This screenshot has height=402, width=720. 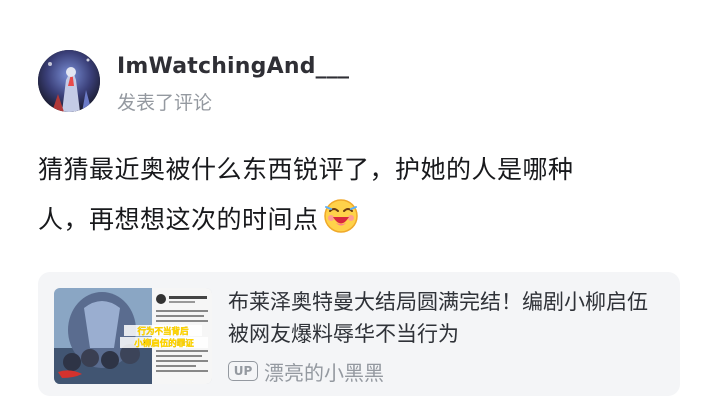 What do you see at coordinates (178, 219) in the screenshot?
I see `comment-text-line-2-text: 人，再想想这次的时间点` at bounding box center [178, 219].